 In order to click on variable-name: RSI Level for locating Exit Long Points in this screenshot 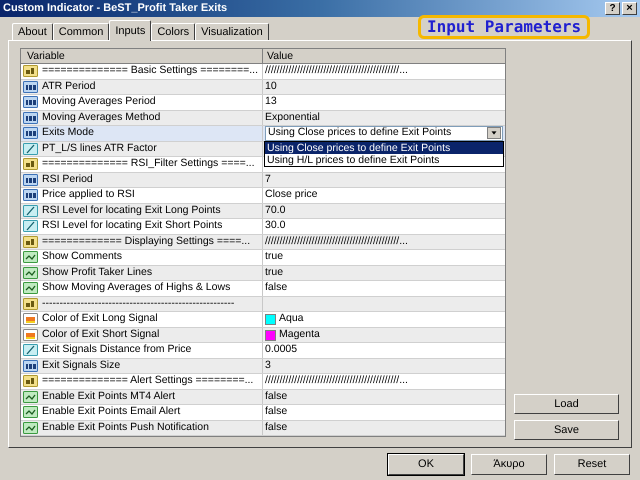, I will do `click(131, 210)`.